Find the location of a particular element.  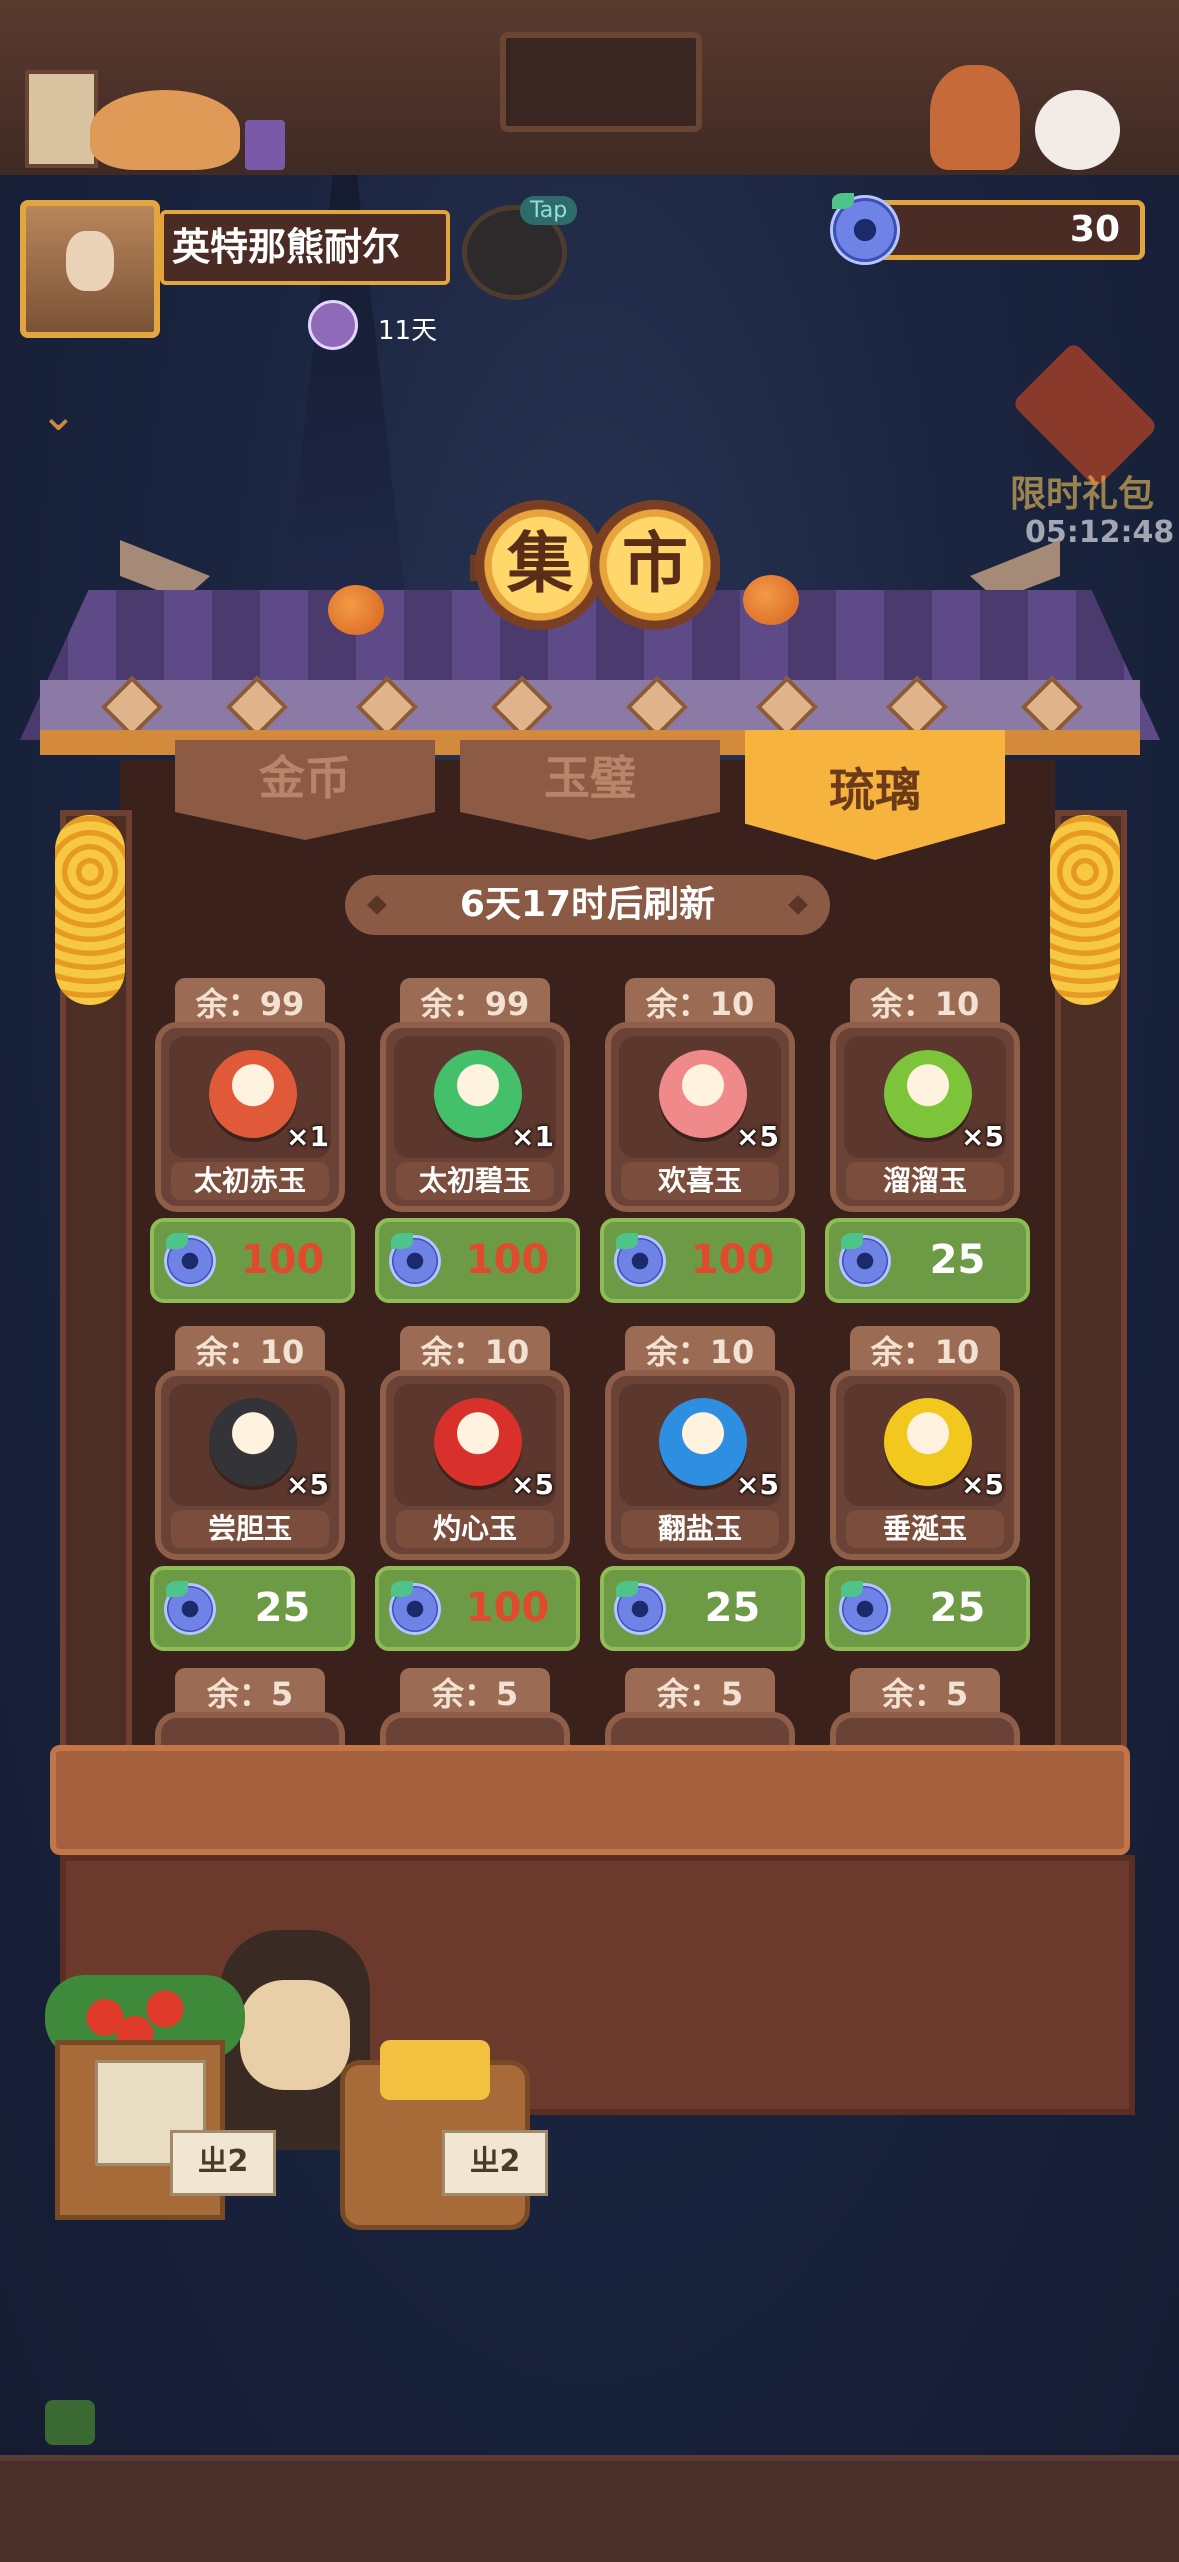

butter-icon is located at coordinates (435, 2070).